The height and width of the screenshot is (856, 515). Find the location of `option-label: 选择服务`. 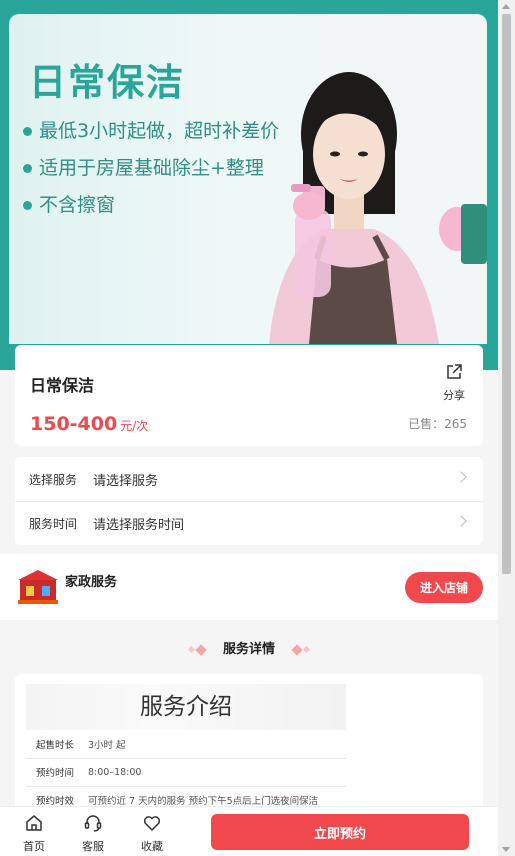

option-label: 选择服务 is located at coordinates (53, 479).